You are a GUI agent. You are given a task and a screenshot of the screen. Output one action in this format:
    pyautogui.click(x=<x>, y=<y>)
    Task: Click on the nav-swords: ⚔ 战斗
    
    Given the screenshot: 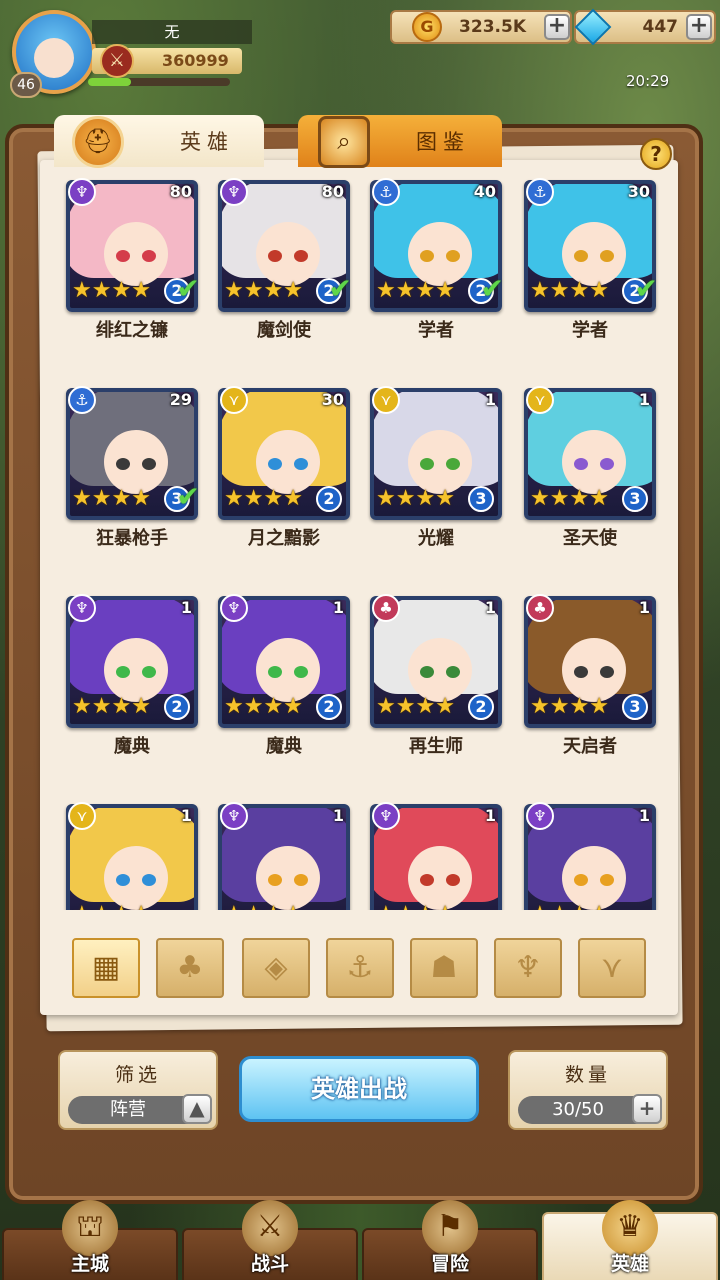 What is the action you would take?
    pyautogui.click(x=270, y=1240)
    